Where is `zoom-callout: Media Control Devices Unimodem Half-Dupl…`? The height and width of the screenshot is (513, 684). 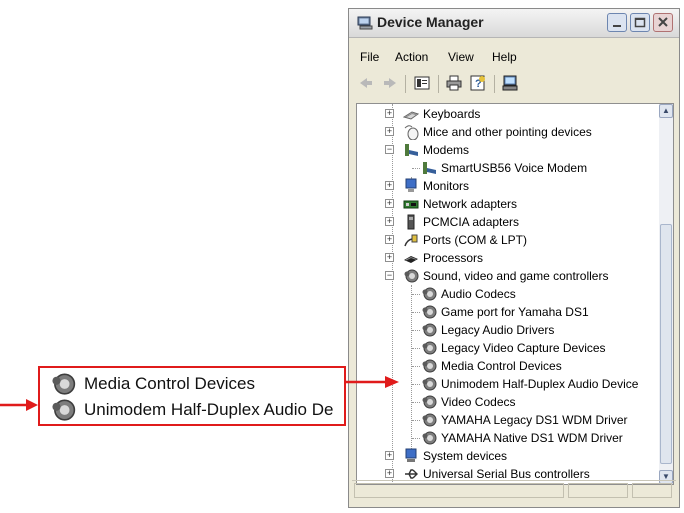
zoom-callout: Media Control Devices Unimodem Half-Dupl… is located at coordinates (192, 396).